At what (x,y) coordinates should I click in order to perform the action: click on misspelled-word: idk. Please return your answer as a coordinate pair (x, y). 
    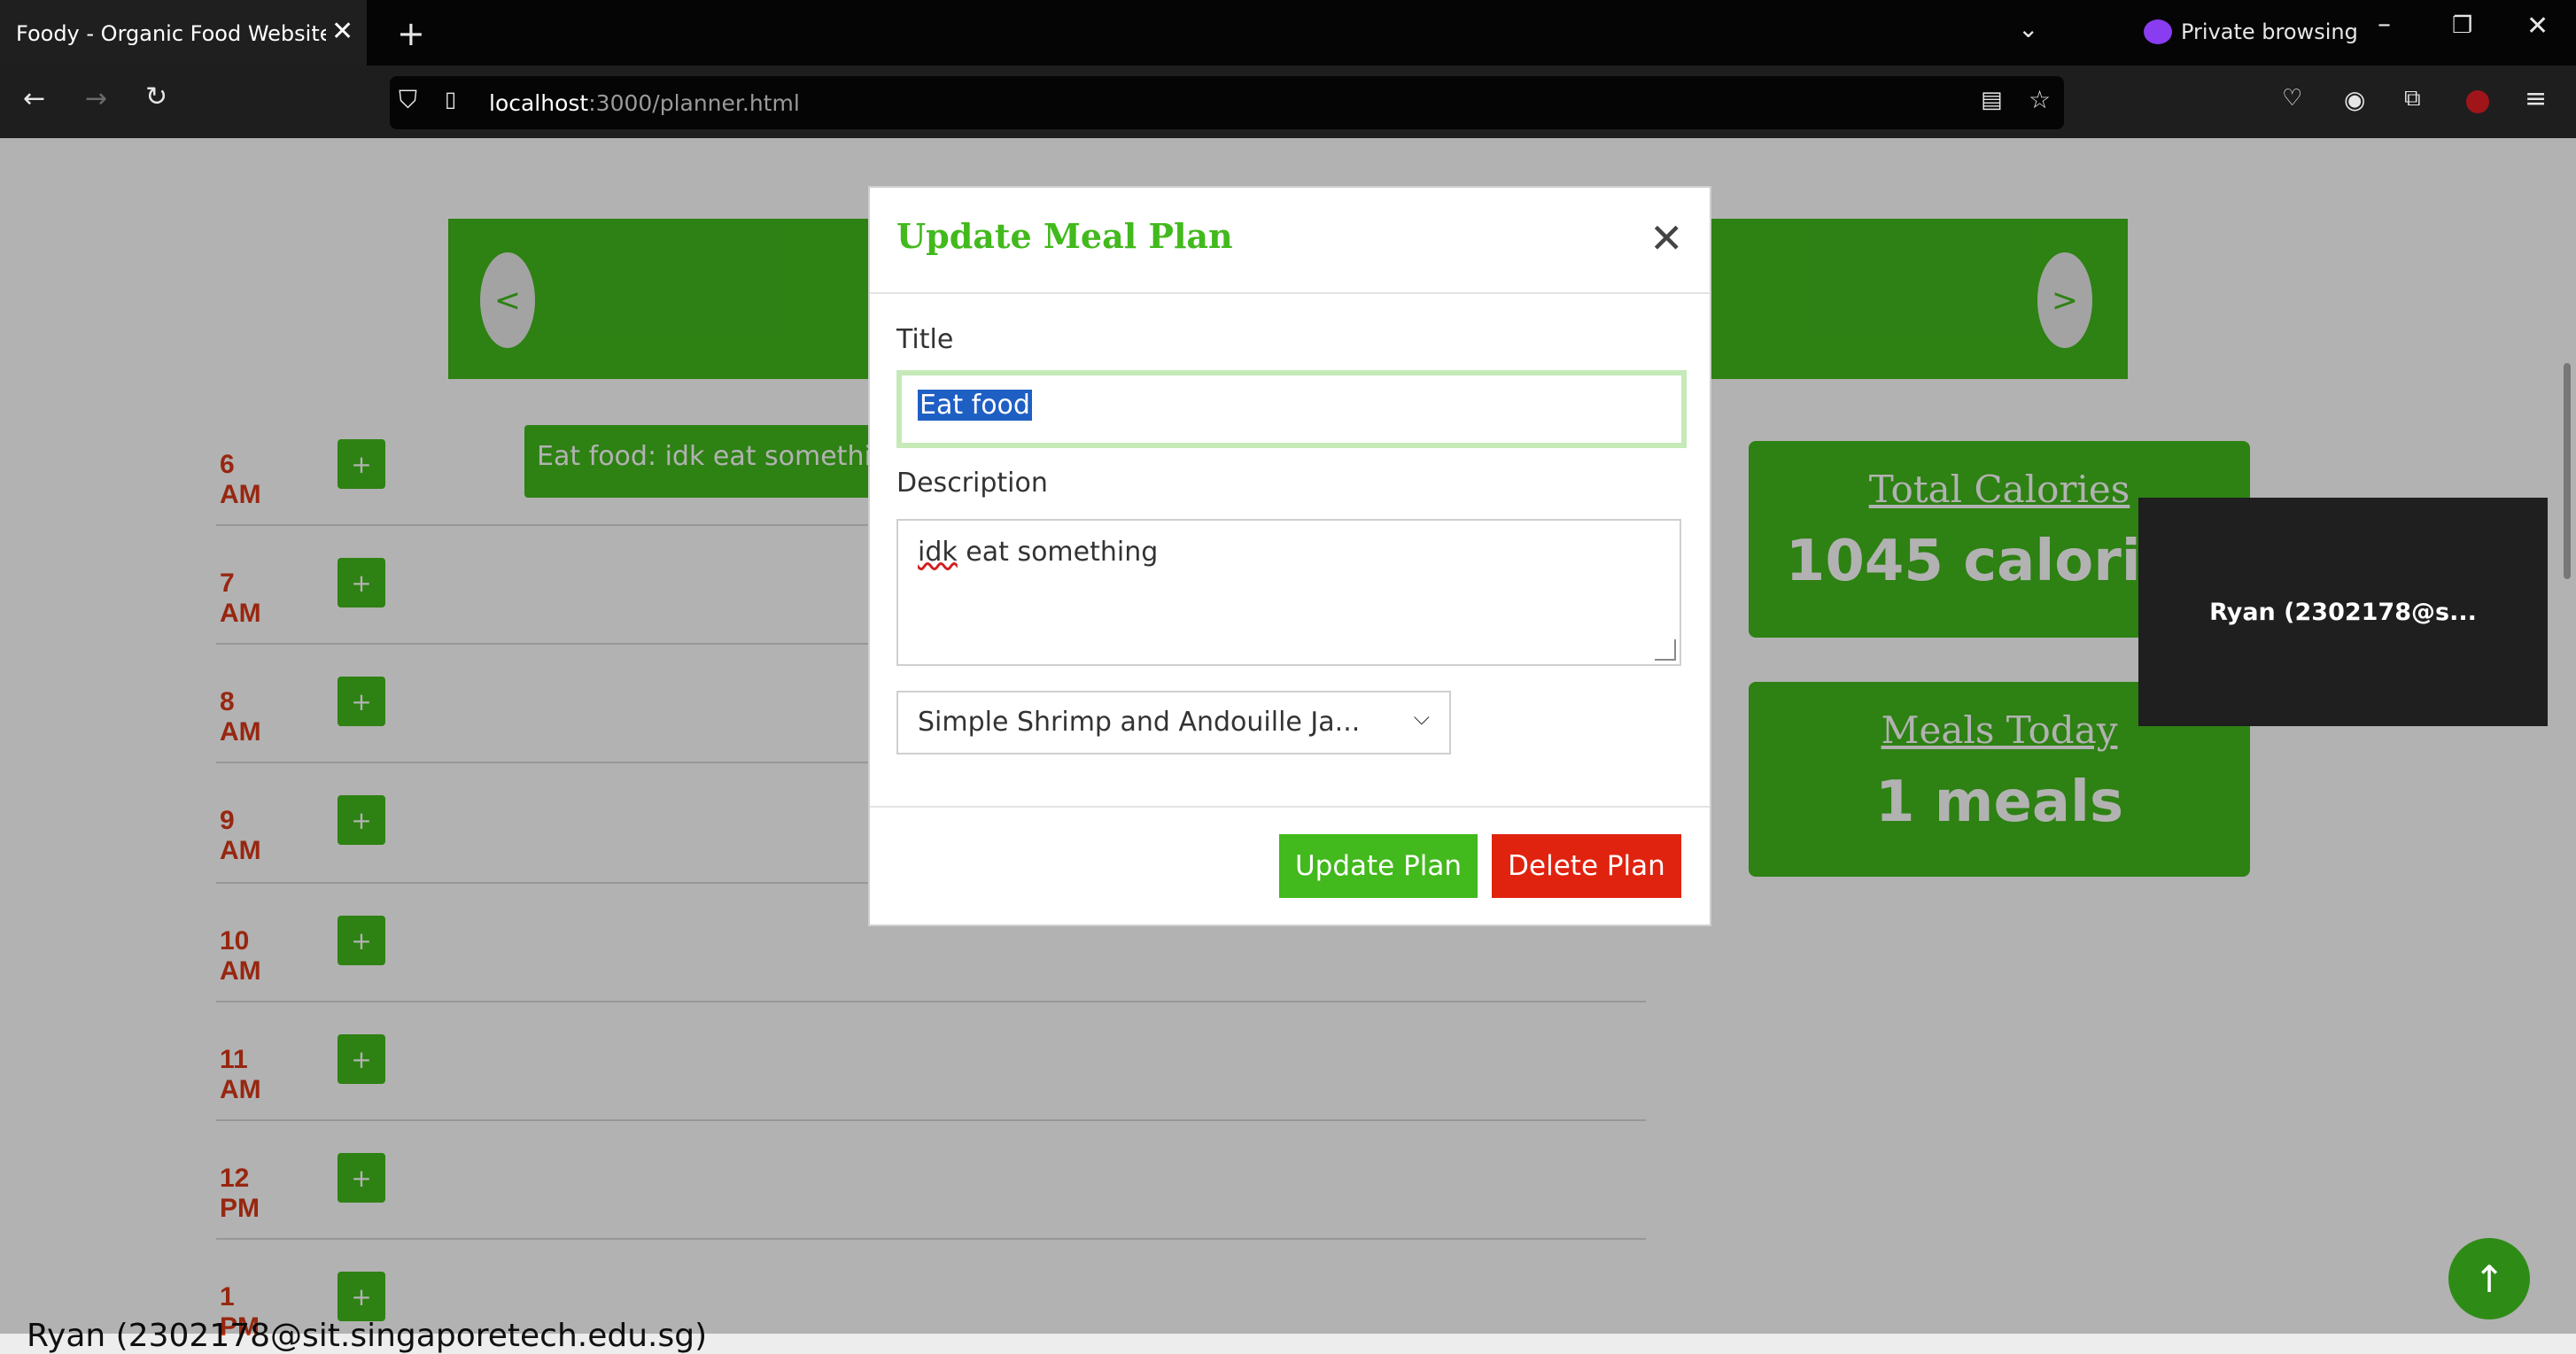
    Looking at the image, I should click on (938, 553).